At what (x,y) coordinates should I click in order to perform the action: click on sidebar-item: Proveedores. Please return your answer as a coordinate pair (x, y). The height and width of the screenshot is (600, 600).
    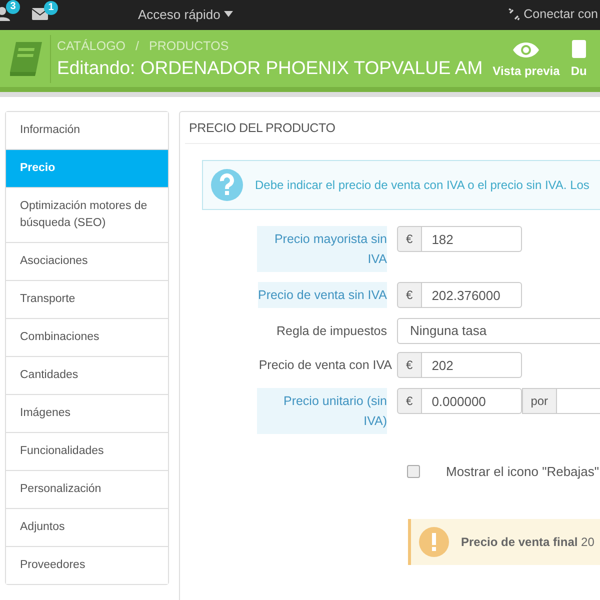
    Looking at the image, I should click on (87, 565).